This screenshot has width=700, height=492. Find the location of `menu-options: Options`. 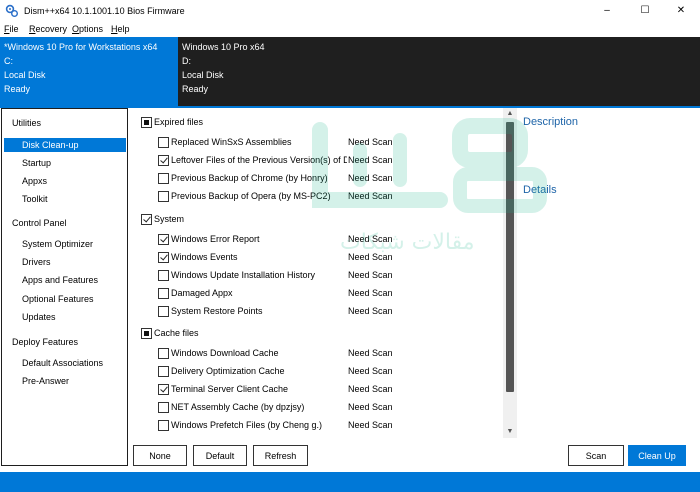

menu-options: Options is located at coordinates (87, 29).